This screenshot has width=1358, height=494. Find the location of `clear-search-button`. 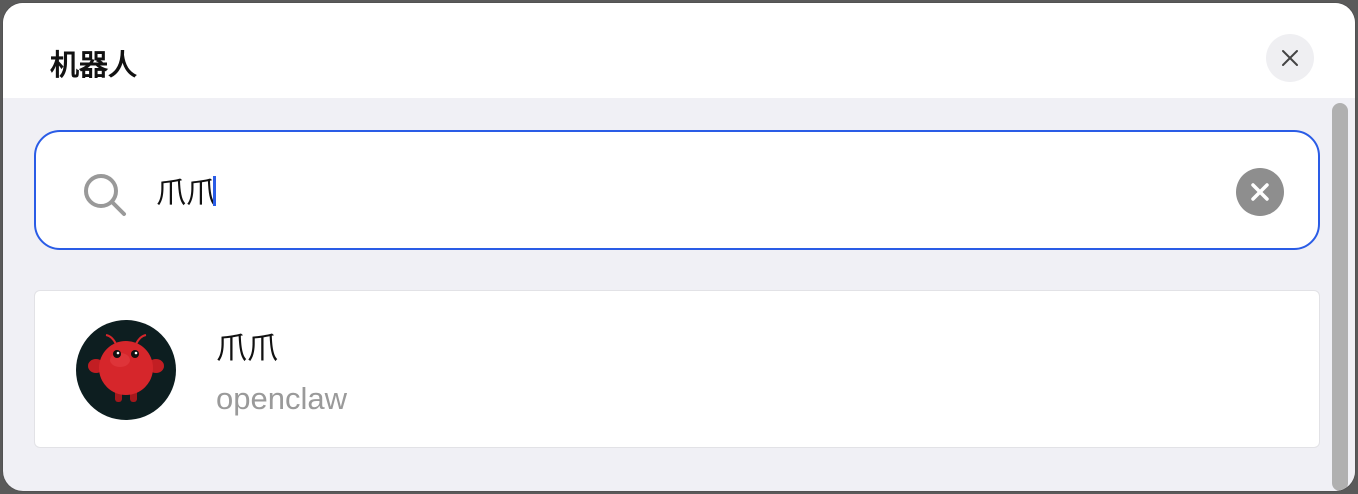

clear-search-button is located at coordinates (1260, 192).